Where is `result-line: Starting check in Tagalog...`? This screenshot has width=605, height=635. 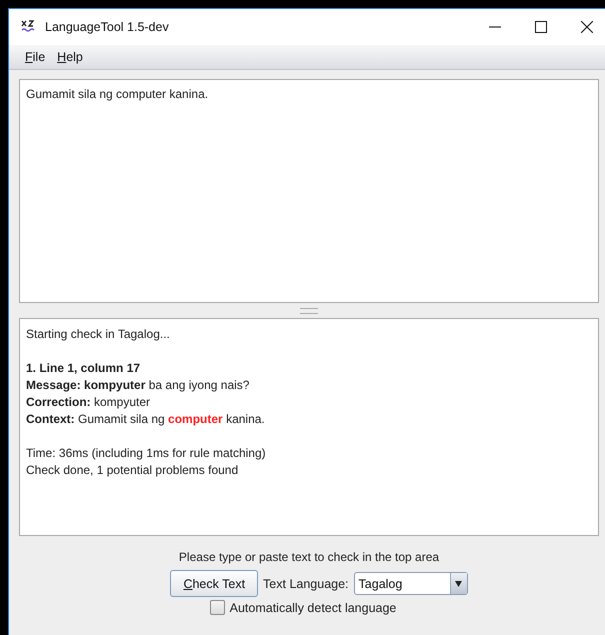 result-line: Starting check in Tagalog... is located at coordinates (98, 334).